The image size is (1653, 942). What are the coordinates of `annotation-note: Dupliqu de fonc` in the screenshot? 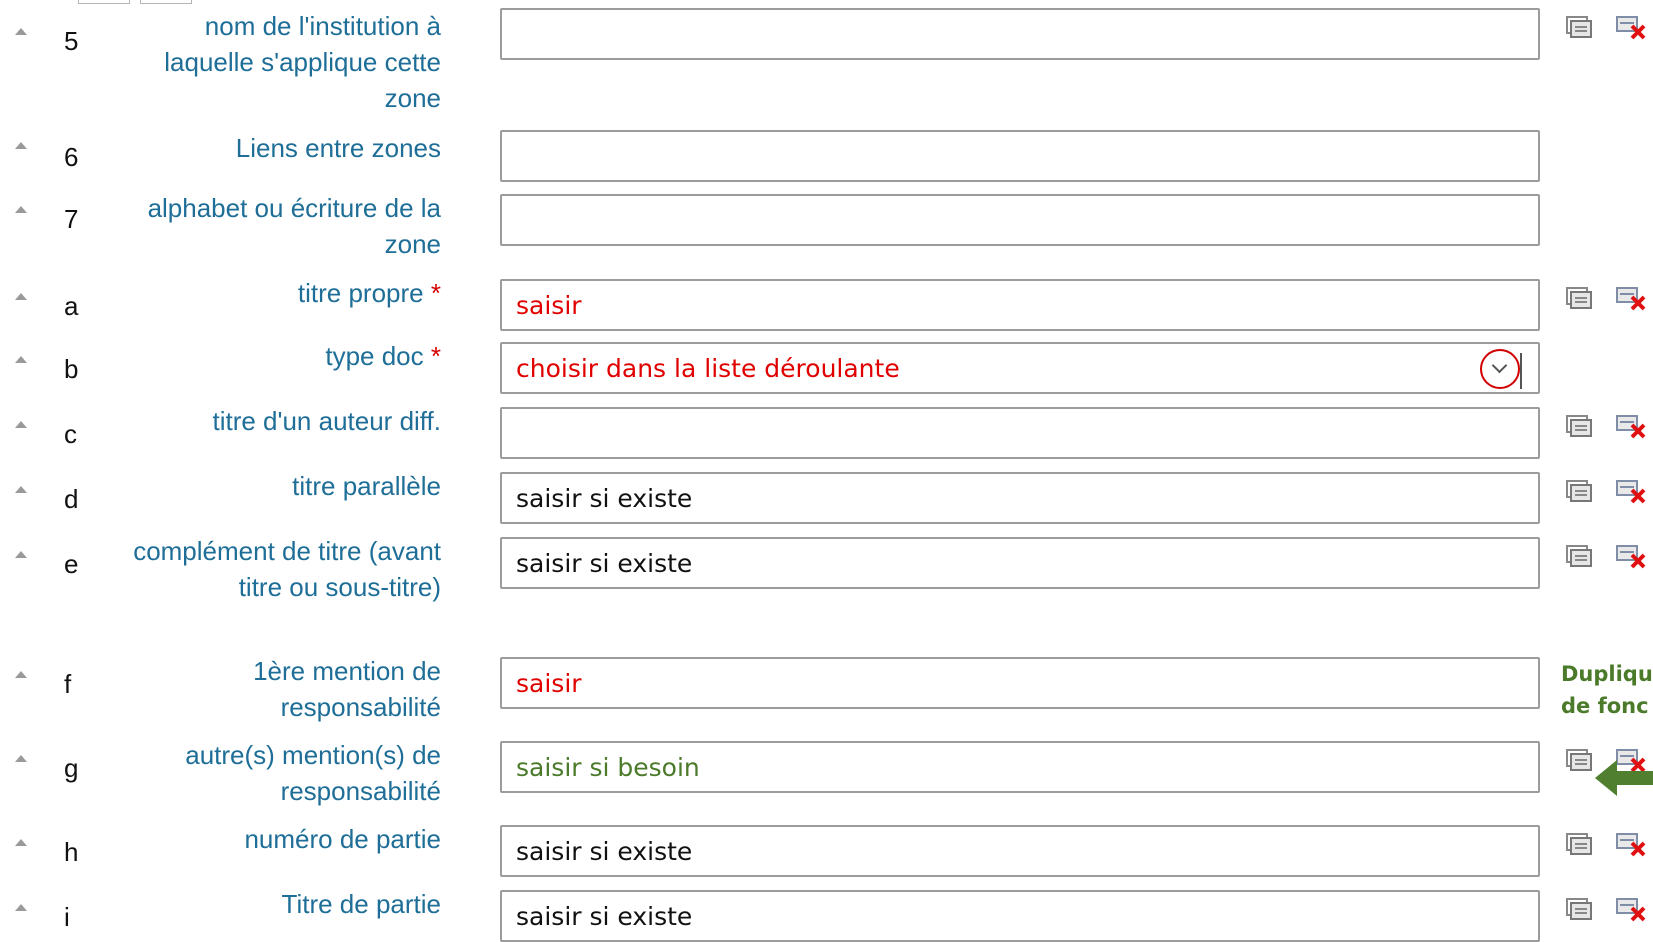 It's located at (1607, 690).